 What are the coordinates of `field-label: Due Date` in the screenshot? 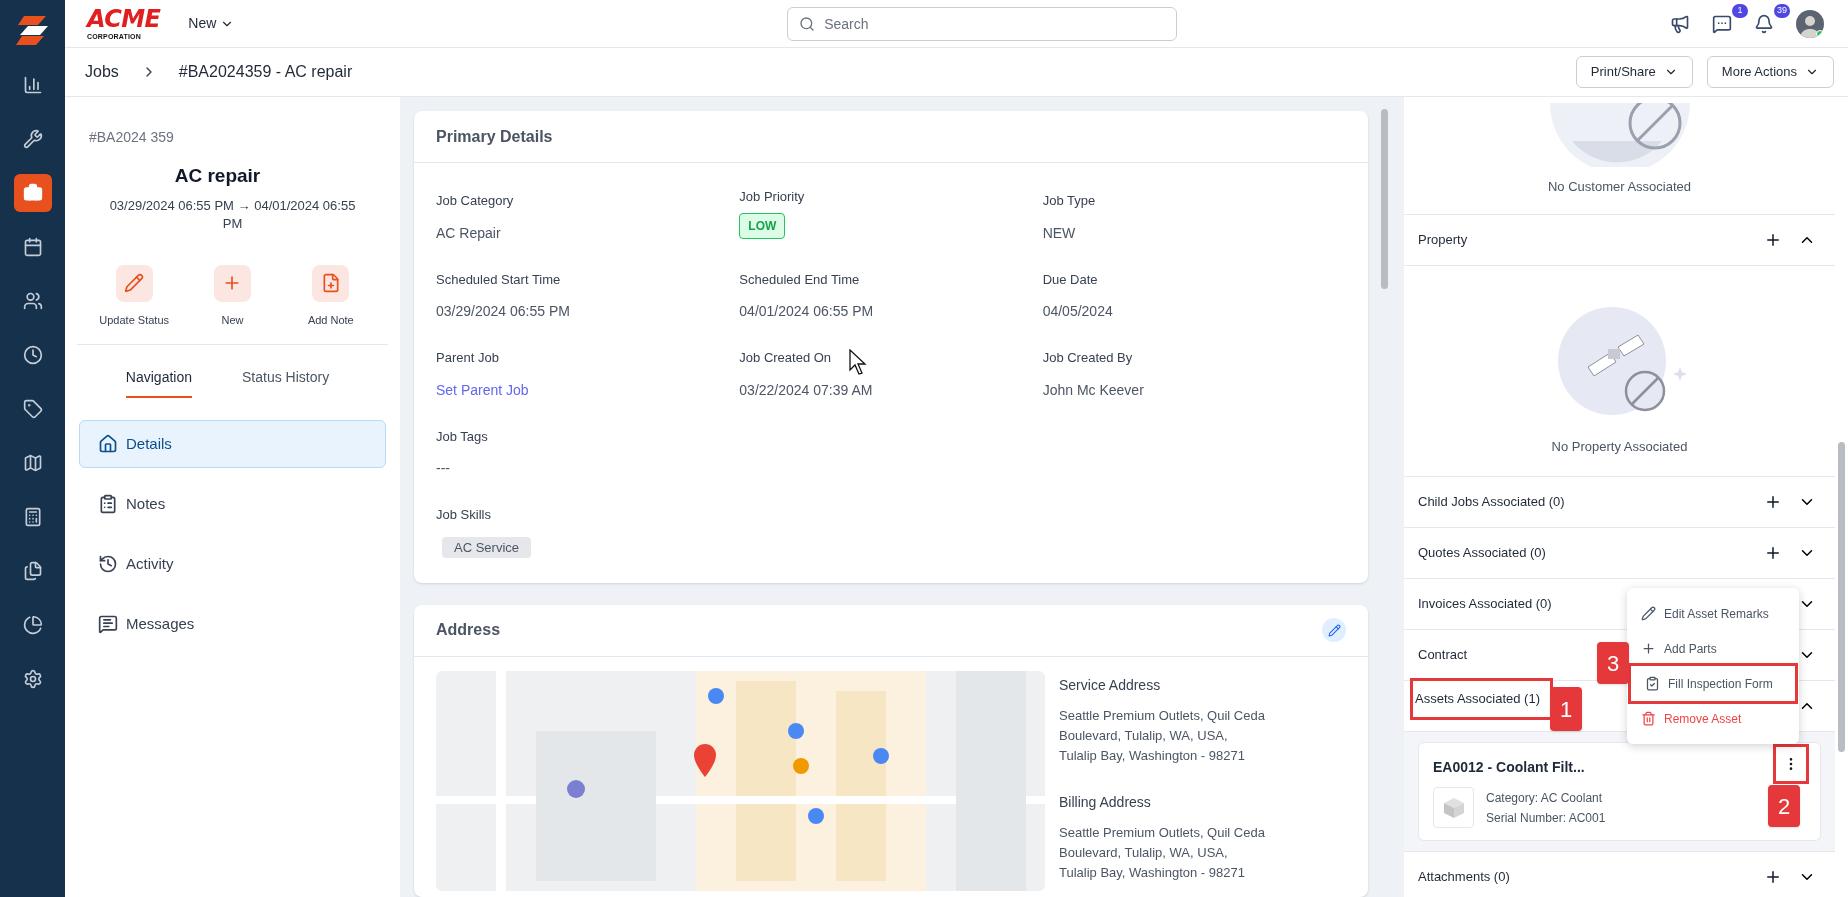 It's located at (1070, 279).